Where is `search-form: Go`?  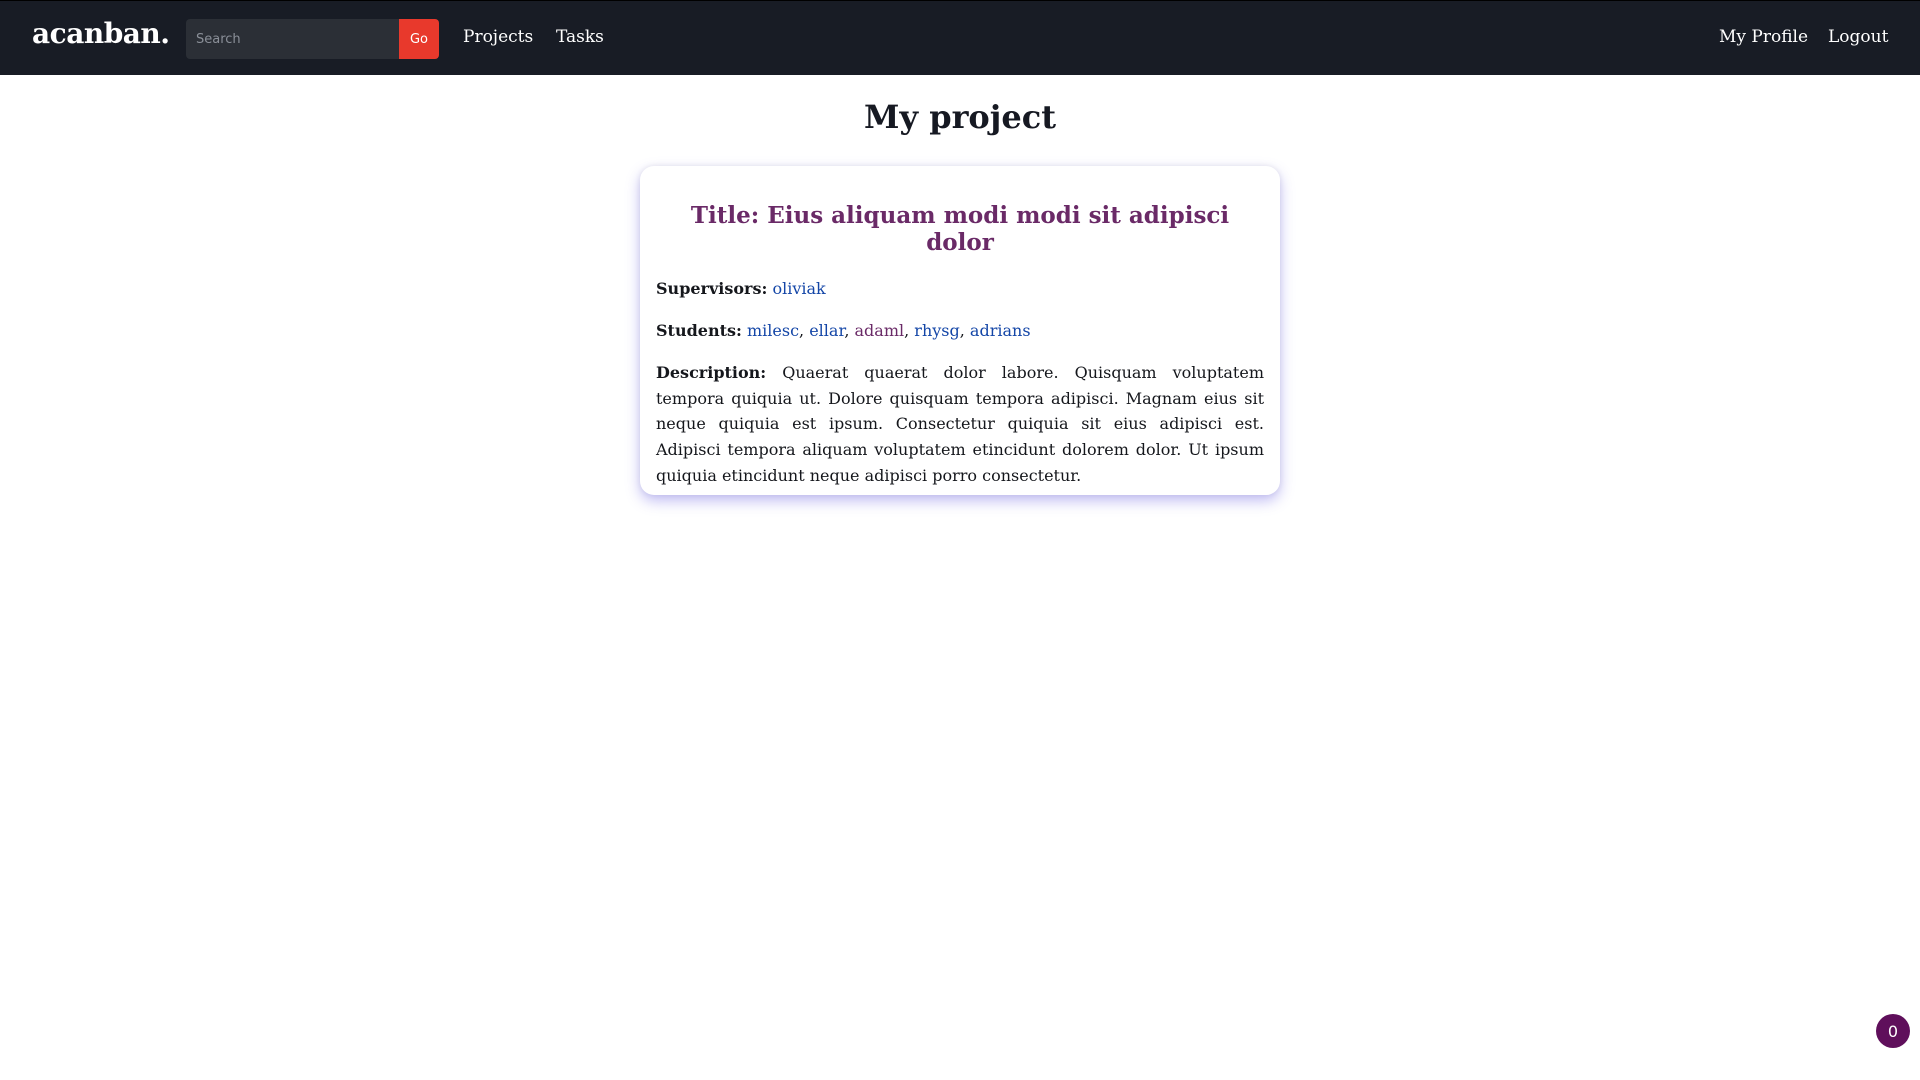
search-form: Go is located at coordinates (312, 39).